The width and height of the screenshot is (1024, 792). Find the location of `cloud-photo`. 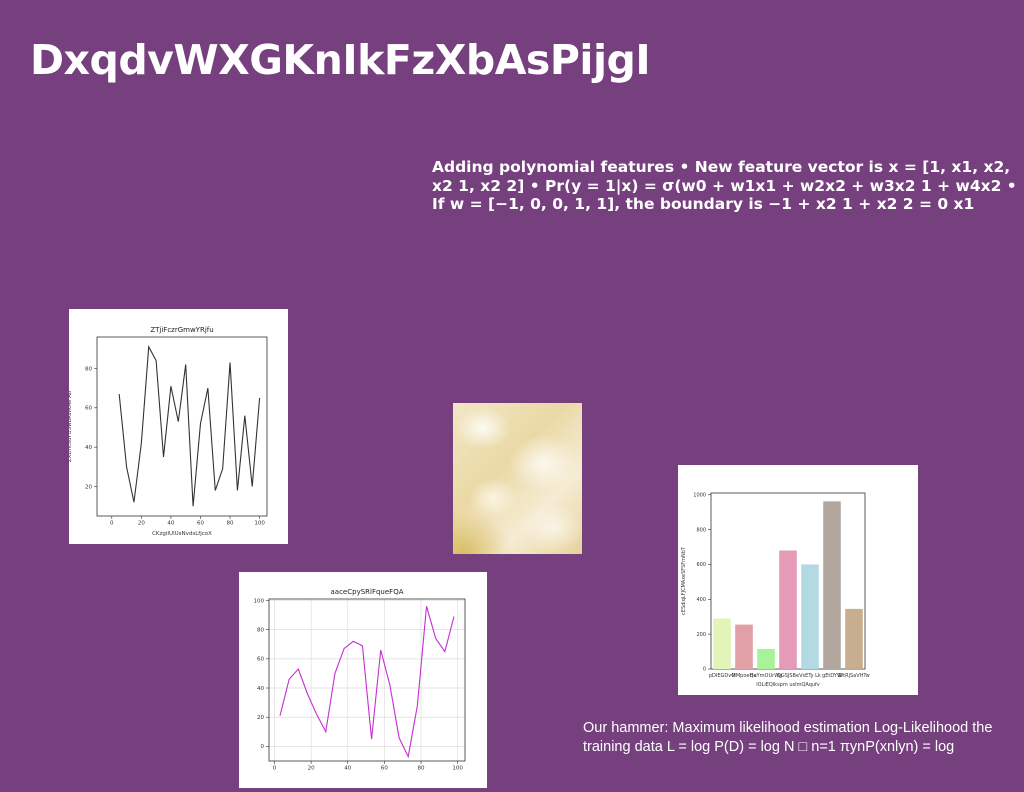

cloud-photo is located at coordinates (517, 478).